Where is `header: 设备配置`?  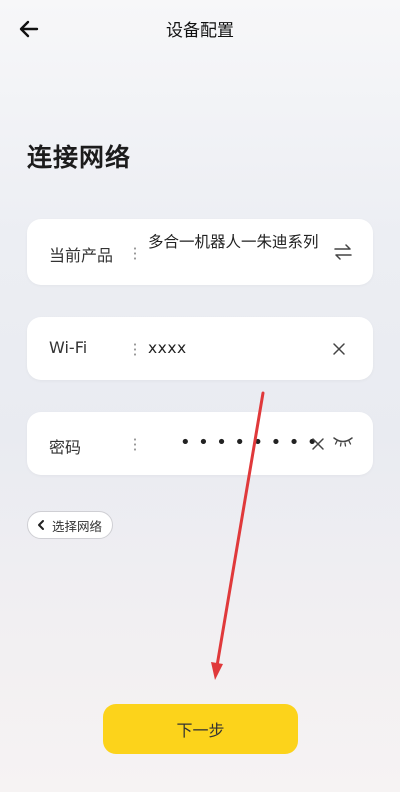
header: 设备配置 is located at coordinates (200, 28).